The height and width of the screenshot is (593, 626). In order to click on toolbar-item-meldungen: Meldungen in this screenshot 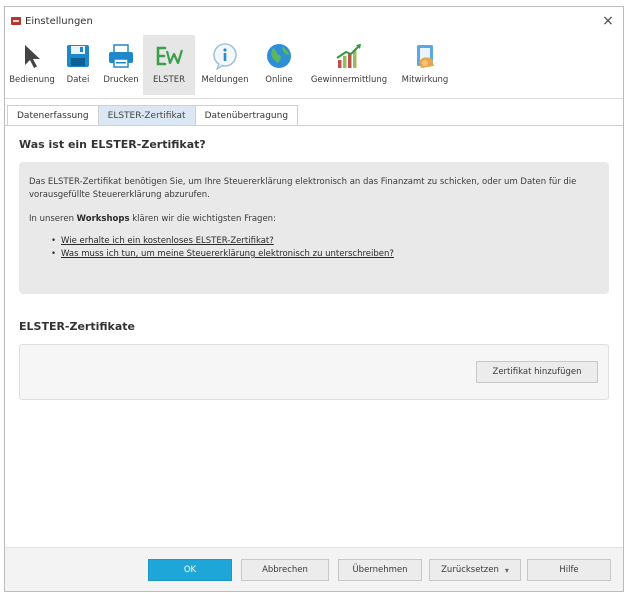, I will do `click(225, 65)`.